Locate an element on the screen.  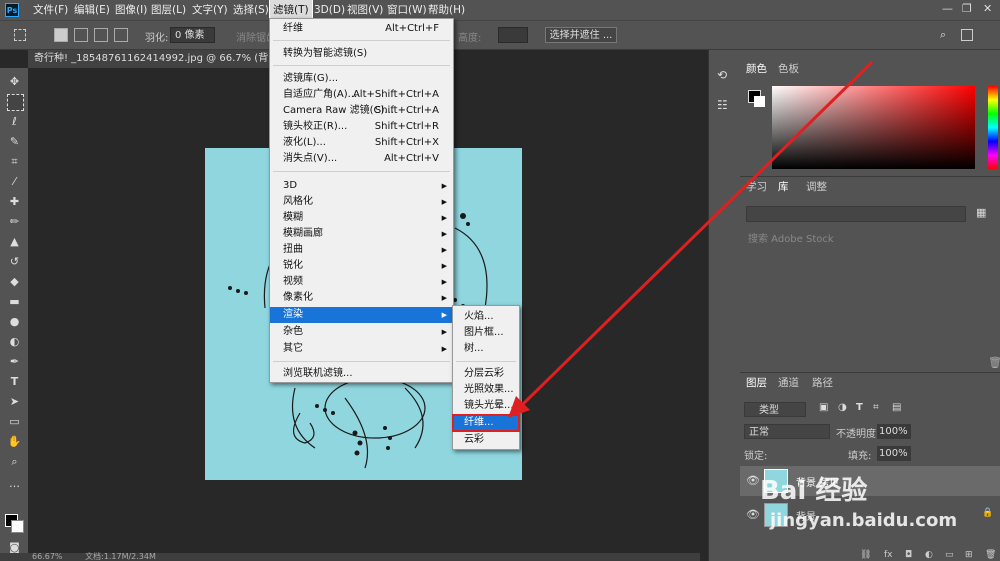
subtract-selection-icon is located at coordinates (101, 35).